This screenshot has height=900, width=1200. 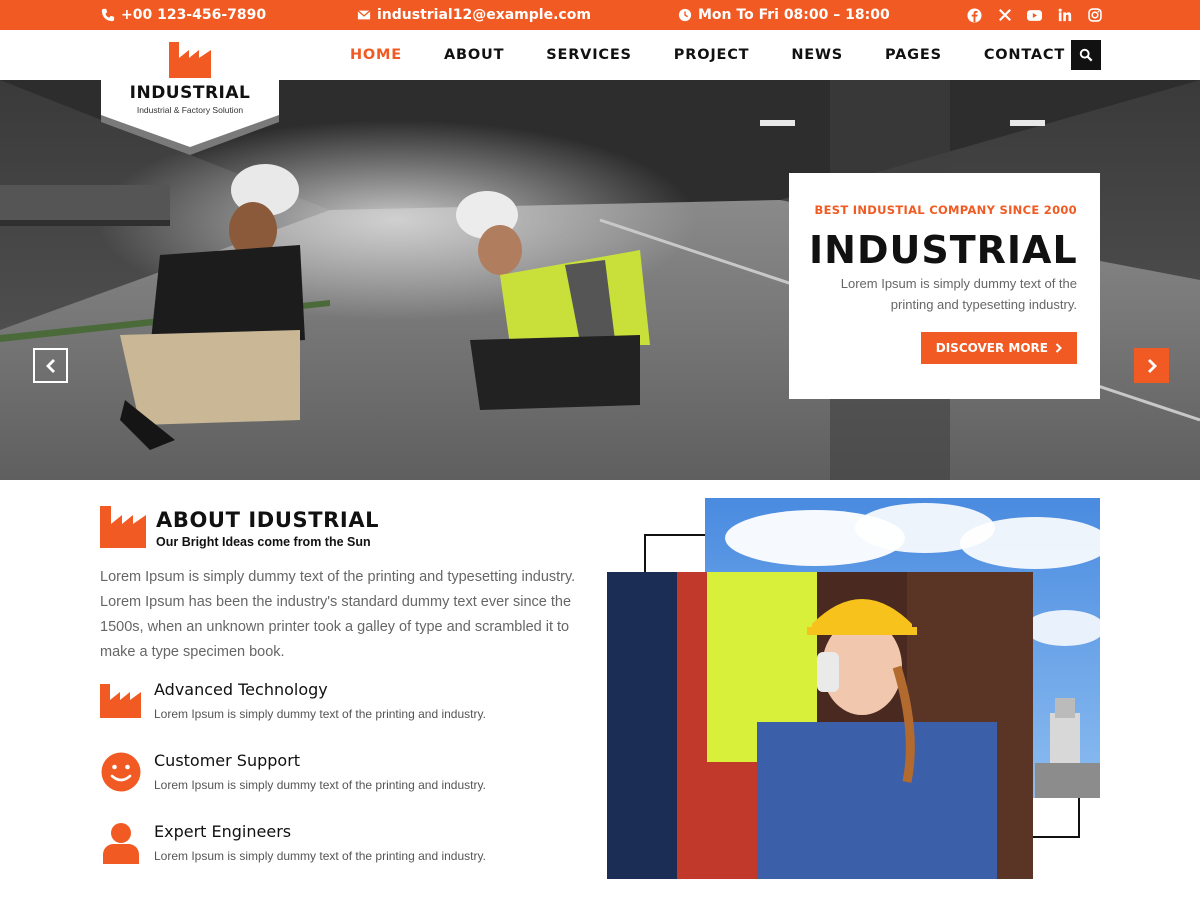 What do you see at coordinates (712, 55) in the screenshot?
I see `nav-item-project: PROJECT` at bounding box center [712, 55].